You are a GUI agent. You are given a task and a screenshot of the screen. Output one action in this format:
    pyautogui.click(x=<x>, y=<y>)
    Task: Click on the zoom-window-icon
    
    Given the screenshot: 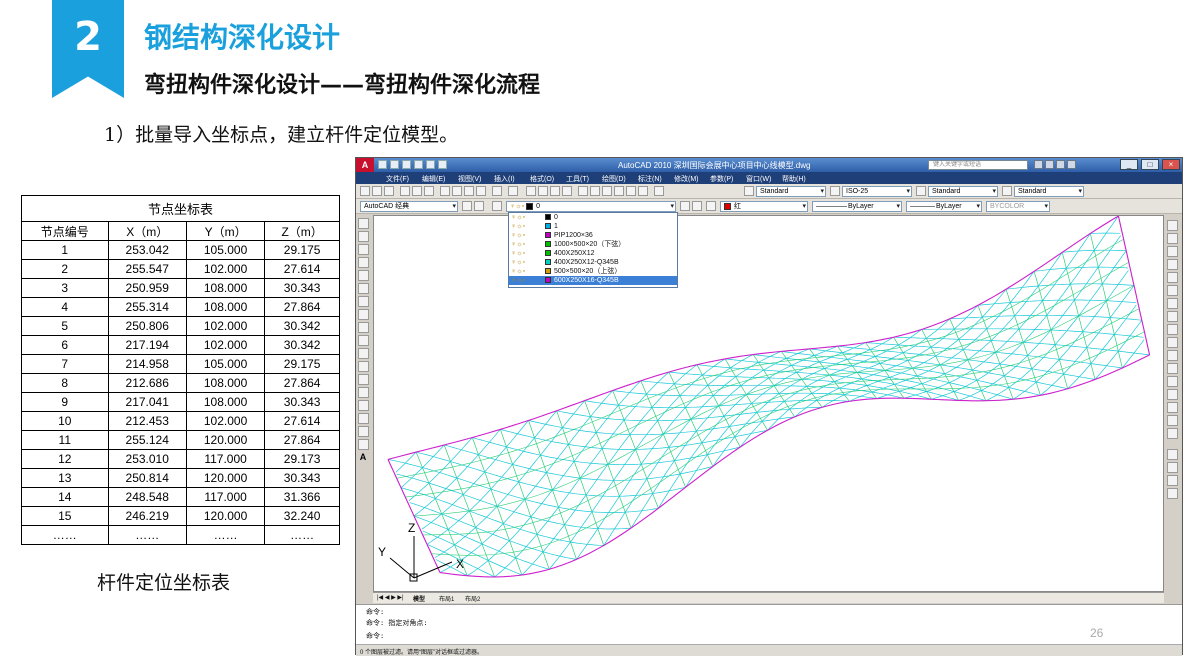 What is the action you would take?
    pyautogui.click(x=555, y=191)
    